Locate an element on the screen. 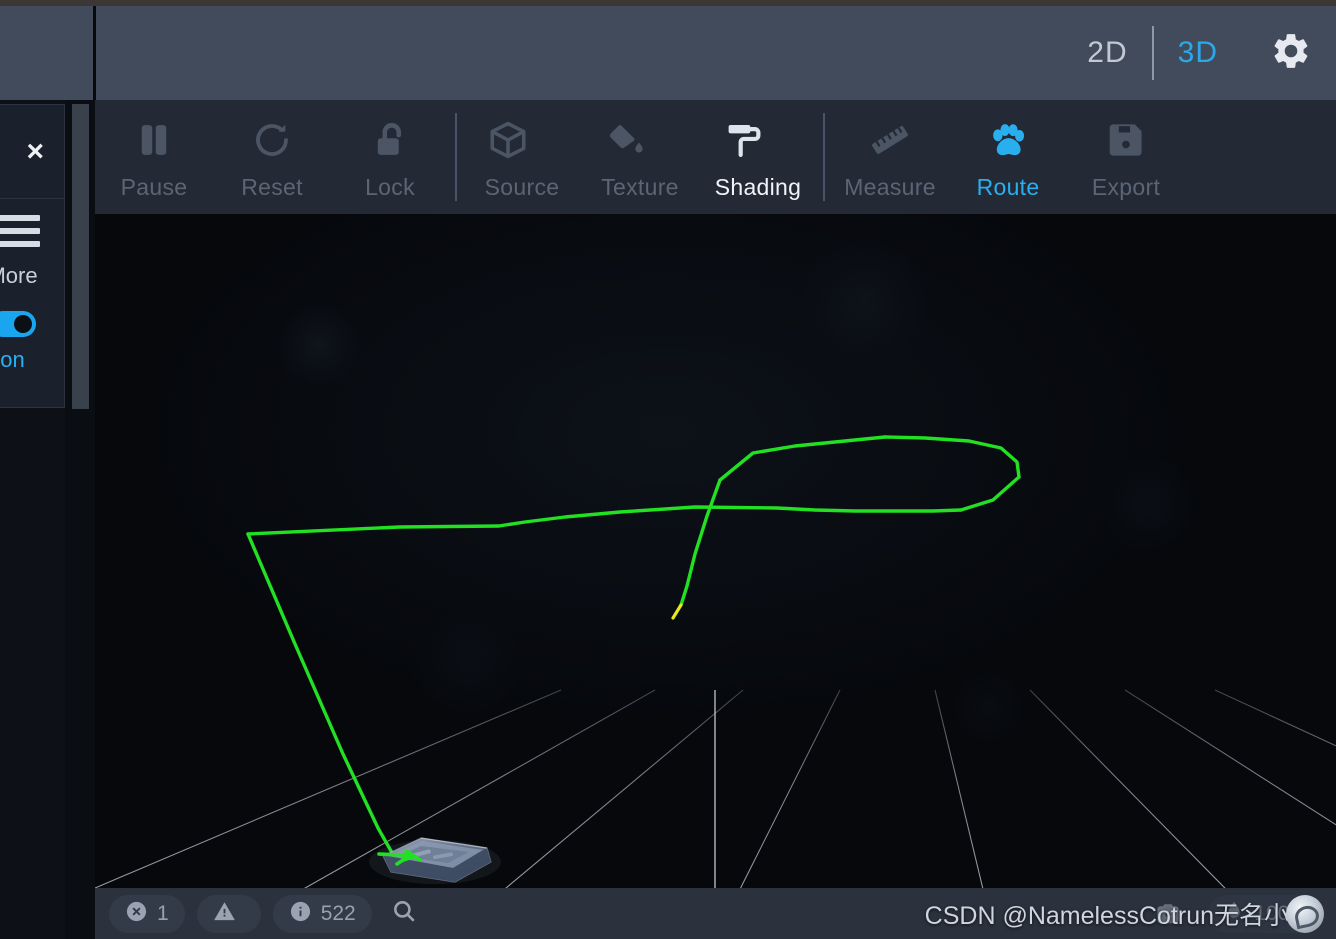  status-error-badge: 1 is located at coordinates (147, 913).